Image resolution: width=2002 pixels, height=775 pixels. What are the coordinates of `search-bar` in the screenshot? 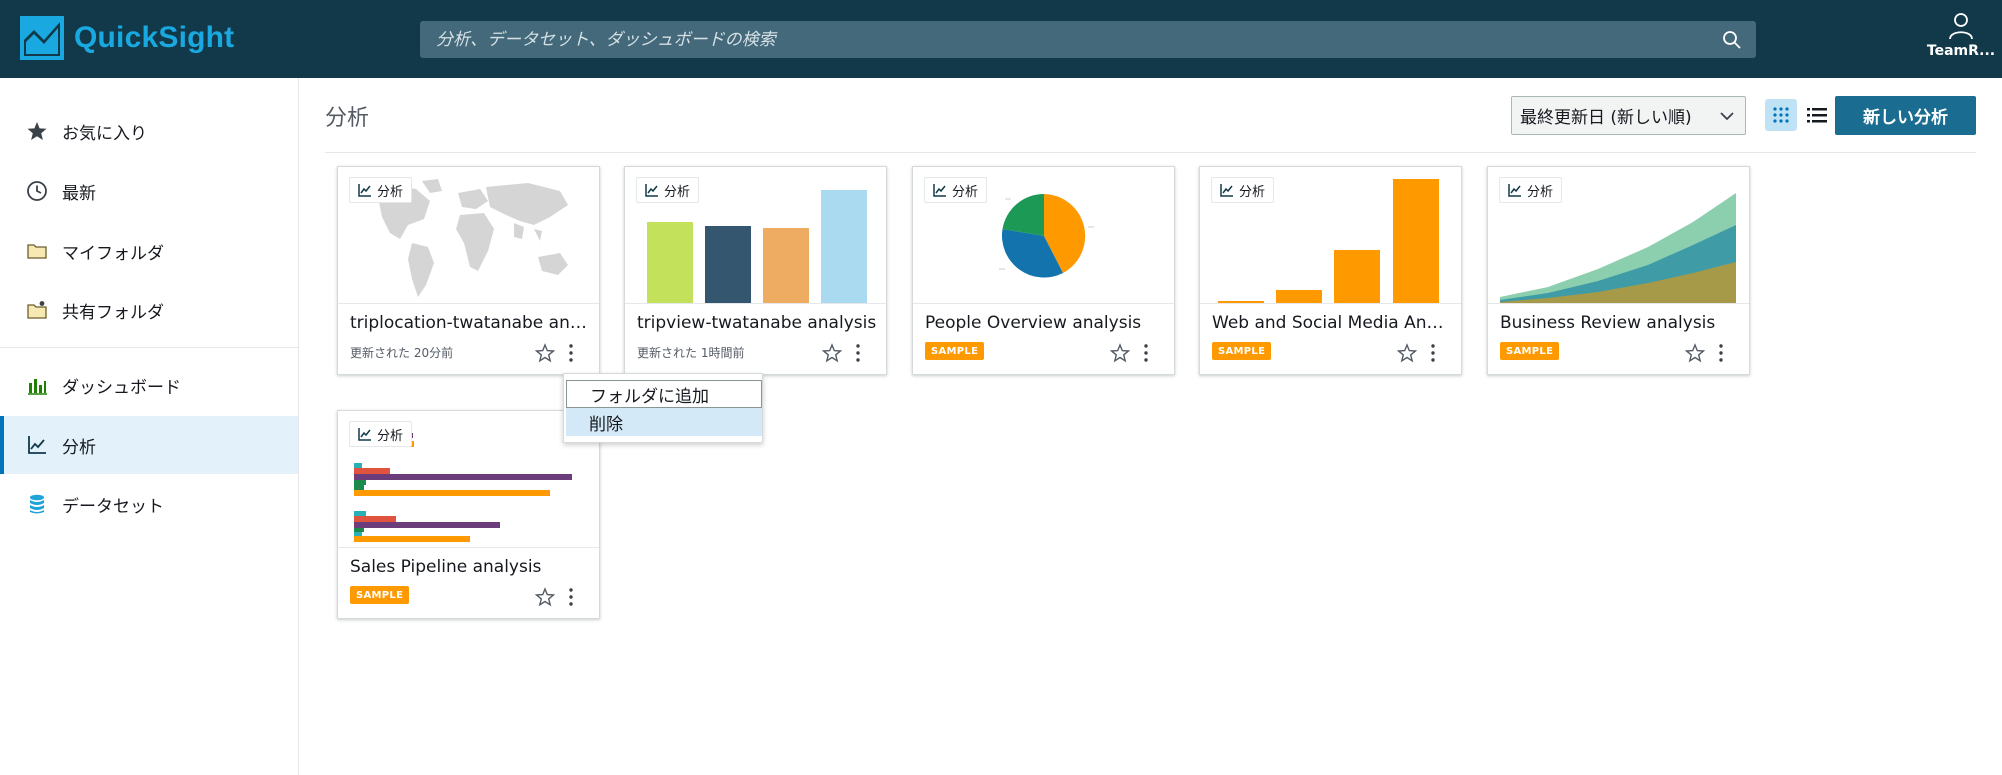 It's located at (1088, 39).